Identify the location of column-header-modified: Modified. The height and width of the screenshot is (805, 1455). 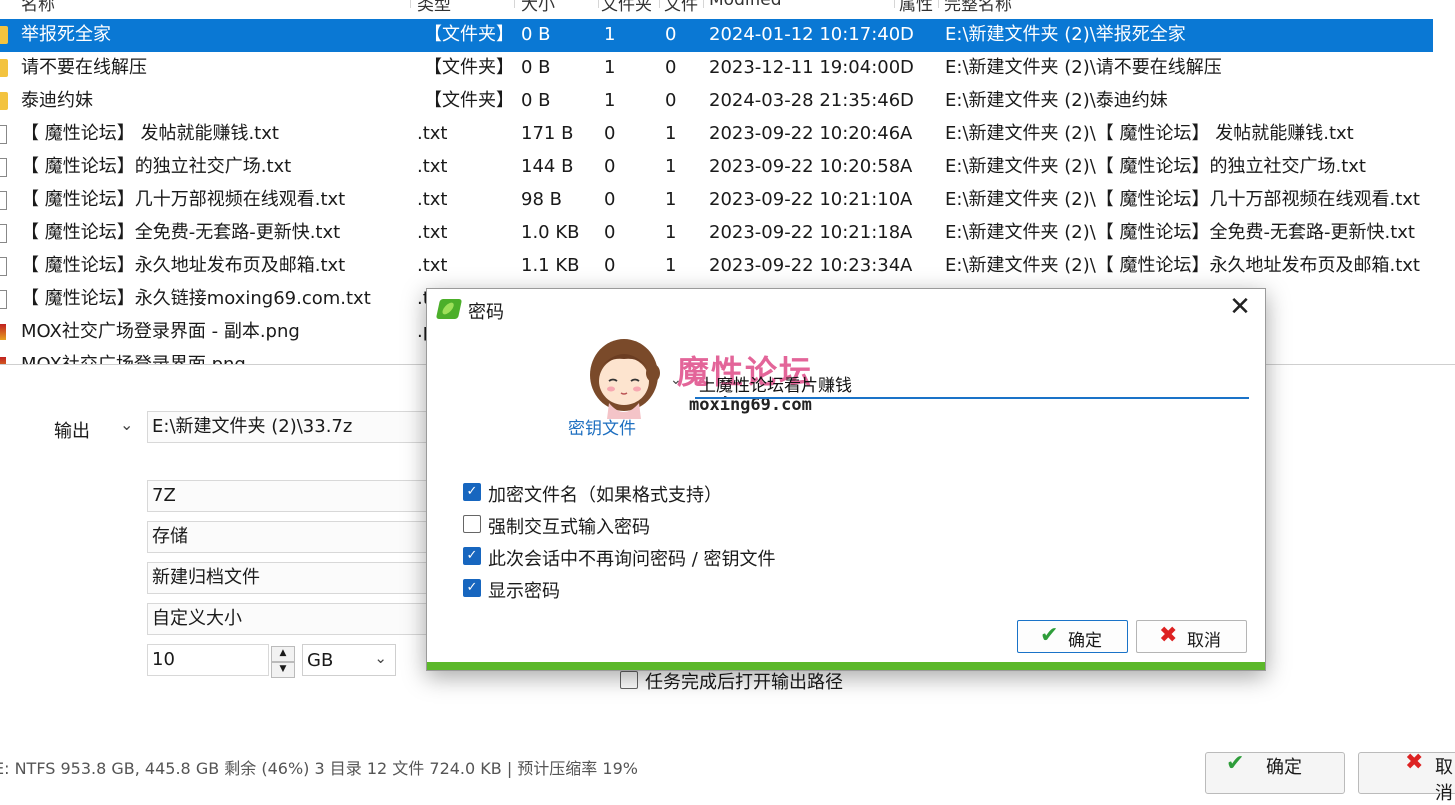
(745, 5).